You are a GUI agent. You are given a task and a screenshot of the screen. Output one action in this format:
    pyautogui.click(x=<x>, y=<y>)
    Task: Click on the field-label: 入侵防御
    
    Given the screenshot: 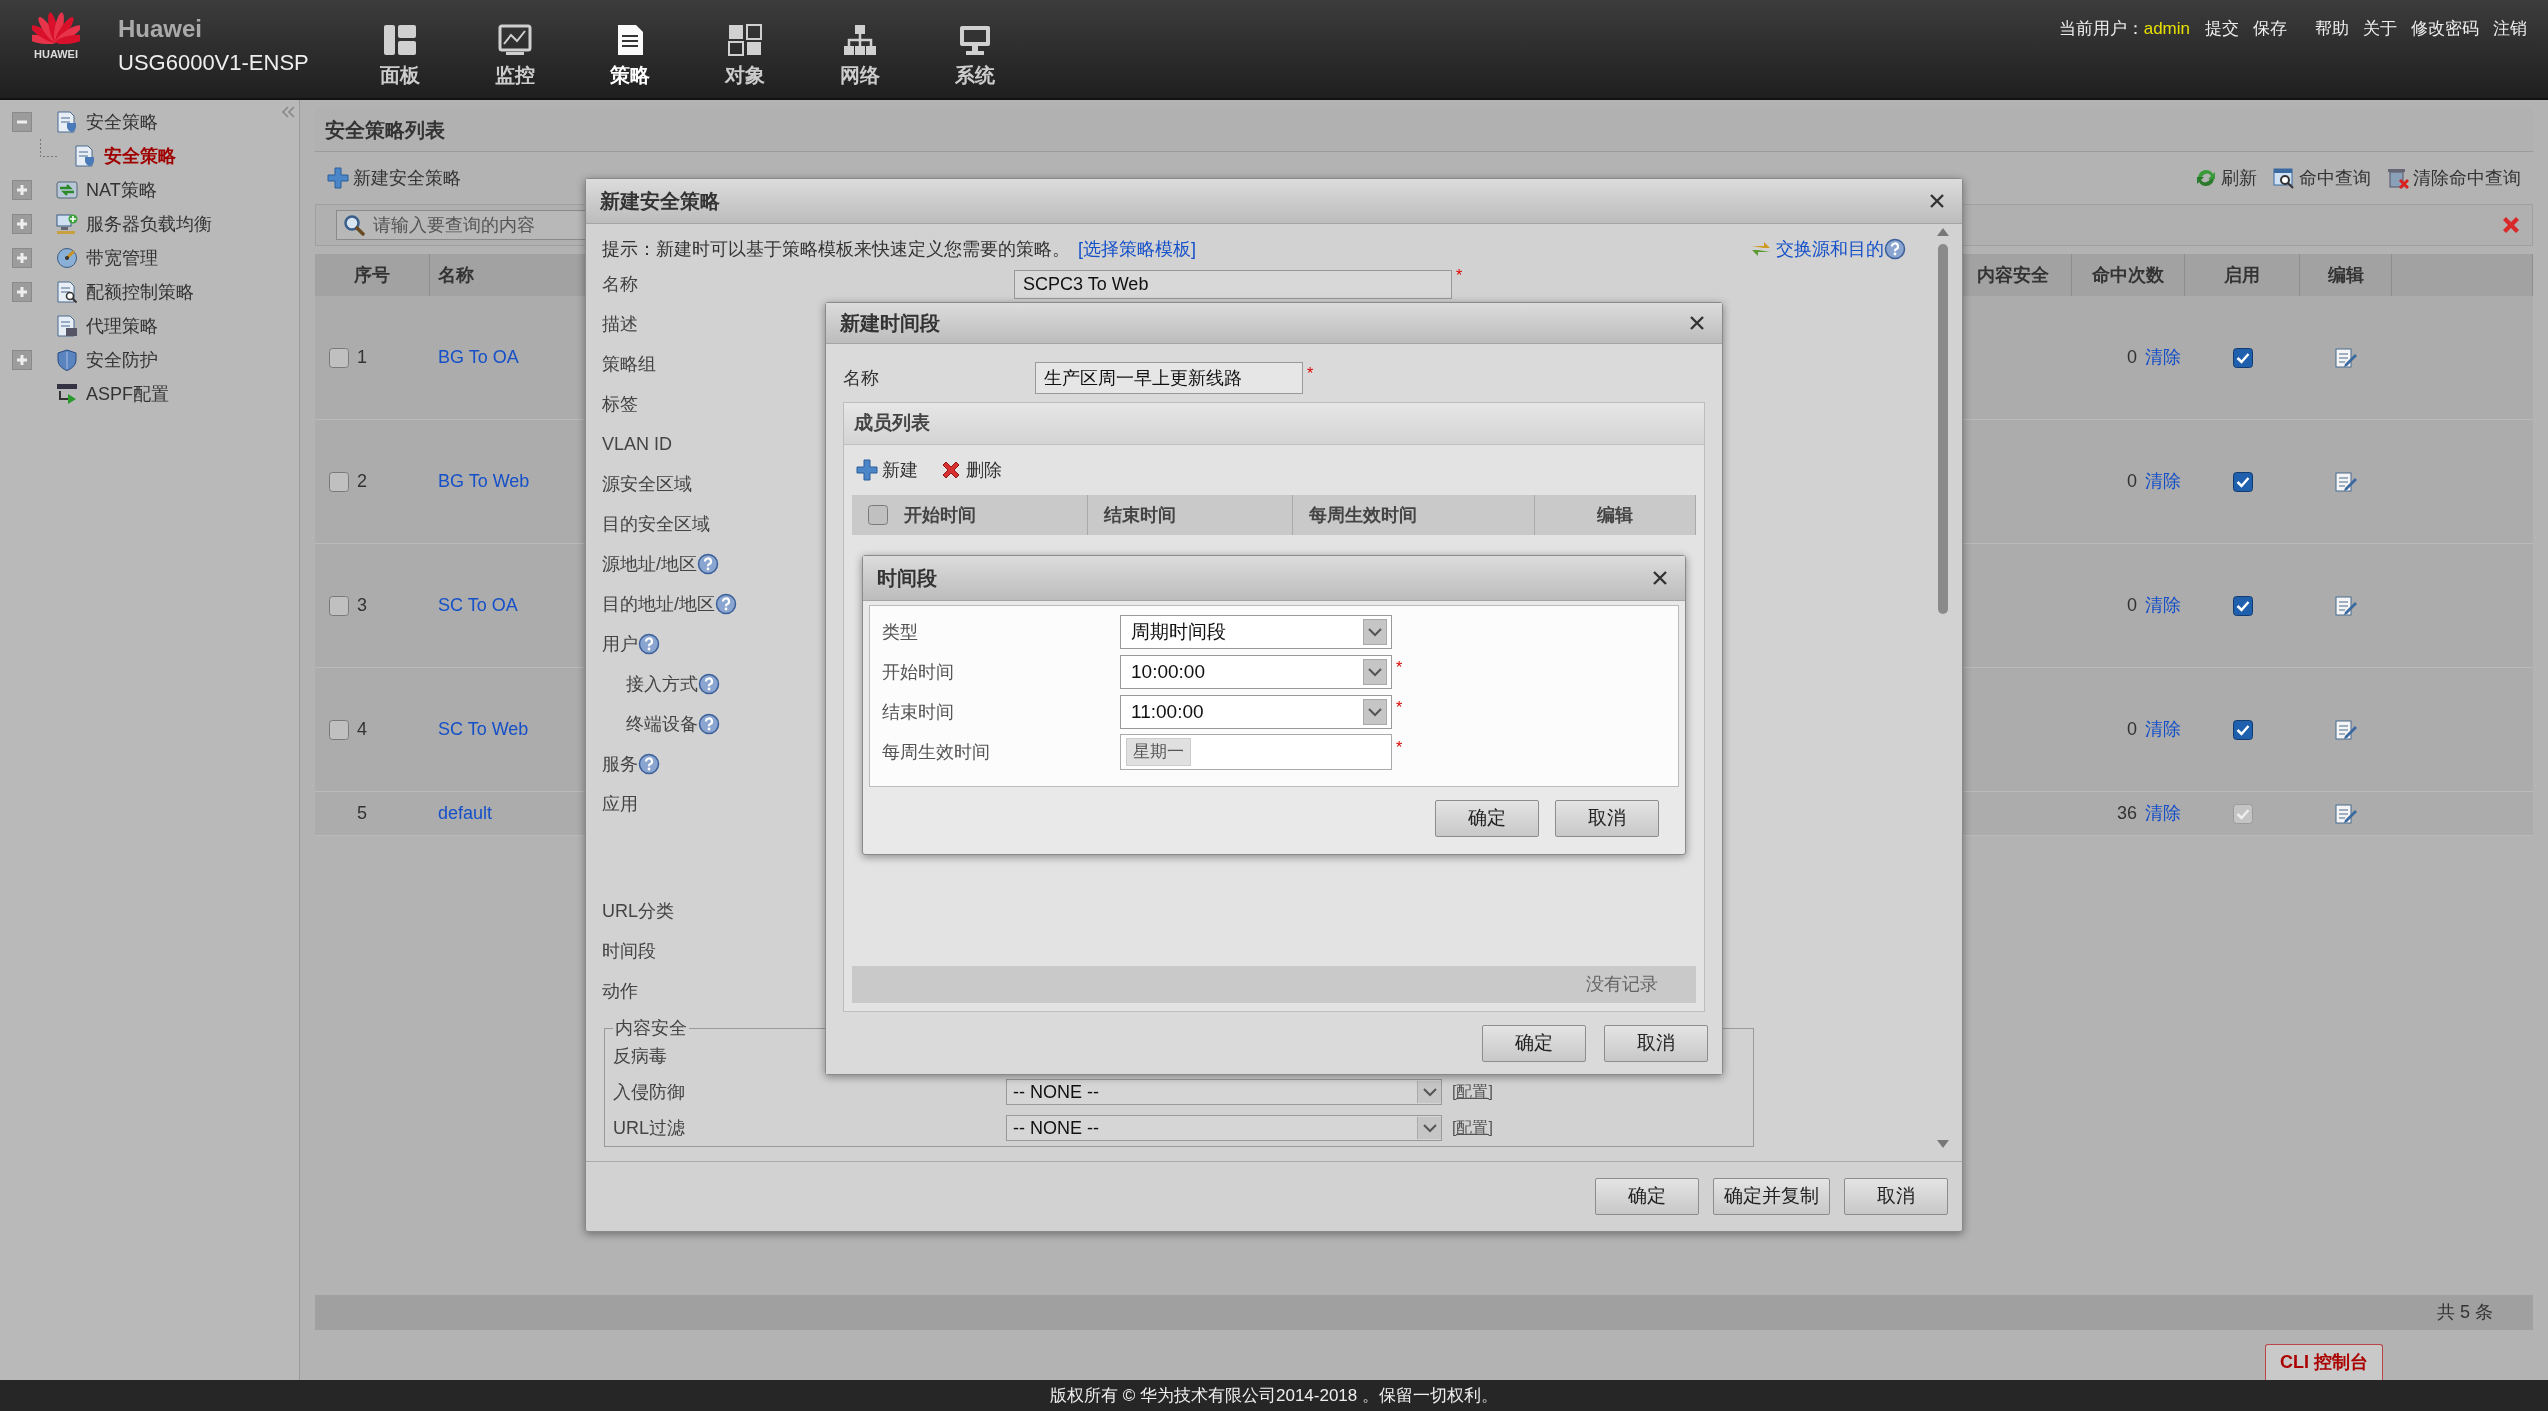 What is the action you would take?
    pyautogui.click(x=649, y=1092)
    